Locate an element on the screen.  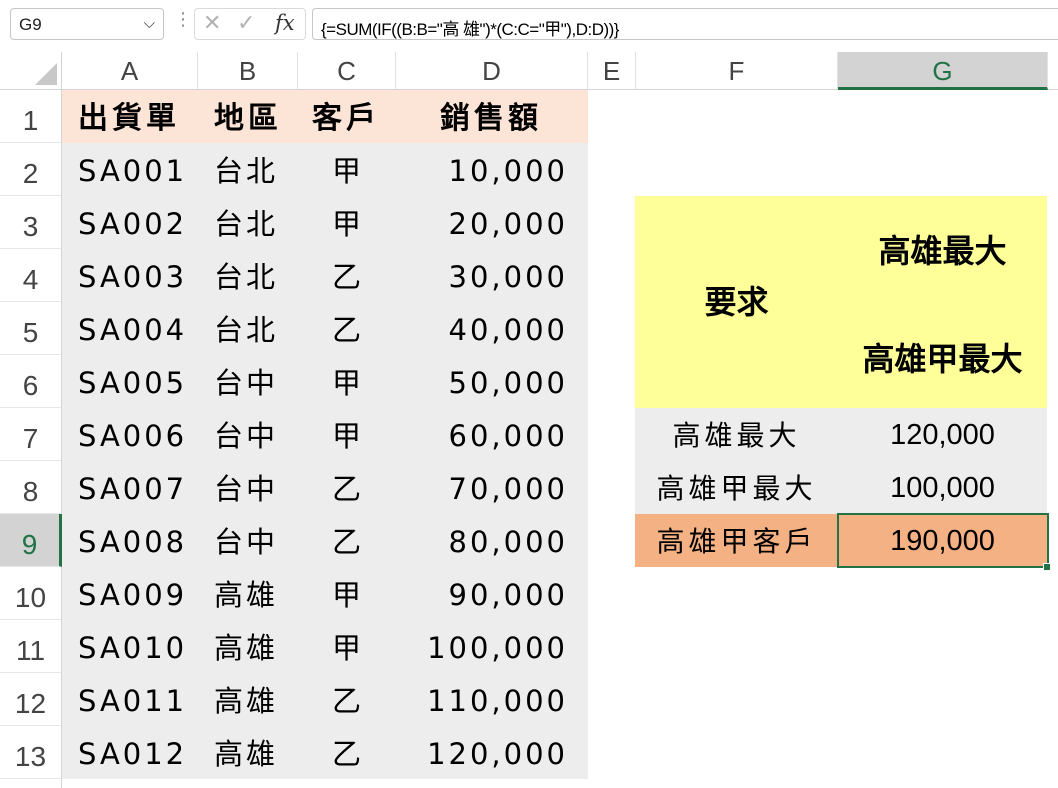
column-header-e: E is located at coordinates (612, 71).